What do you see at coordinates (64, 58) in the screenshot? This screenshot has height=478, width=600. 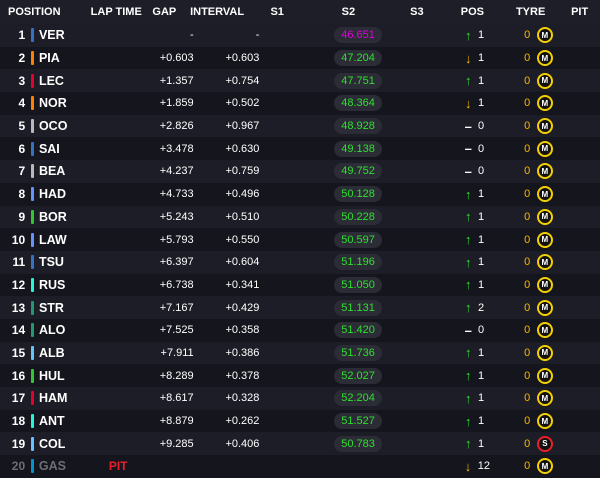 I see `driver-code: PIA` at bounding box center [64, 58].